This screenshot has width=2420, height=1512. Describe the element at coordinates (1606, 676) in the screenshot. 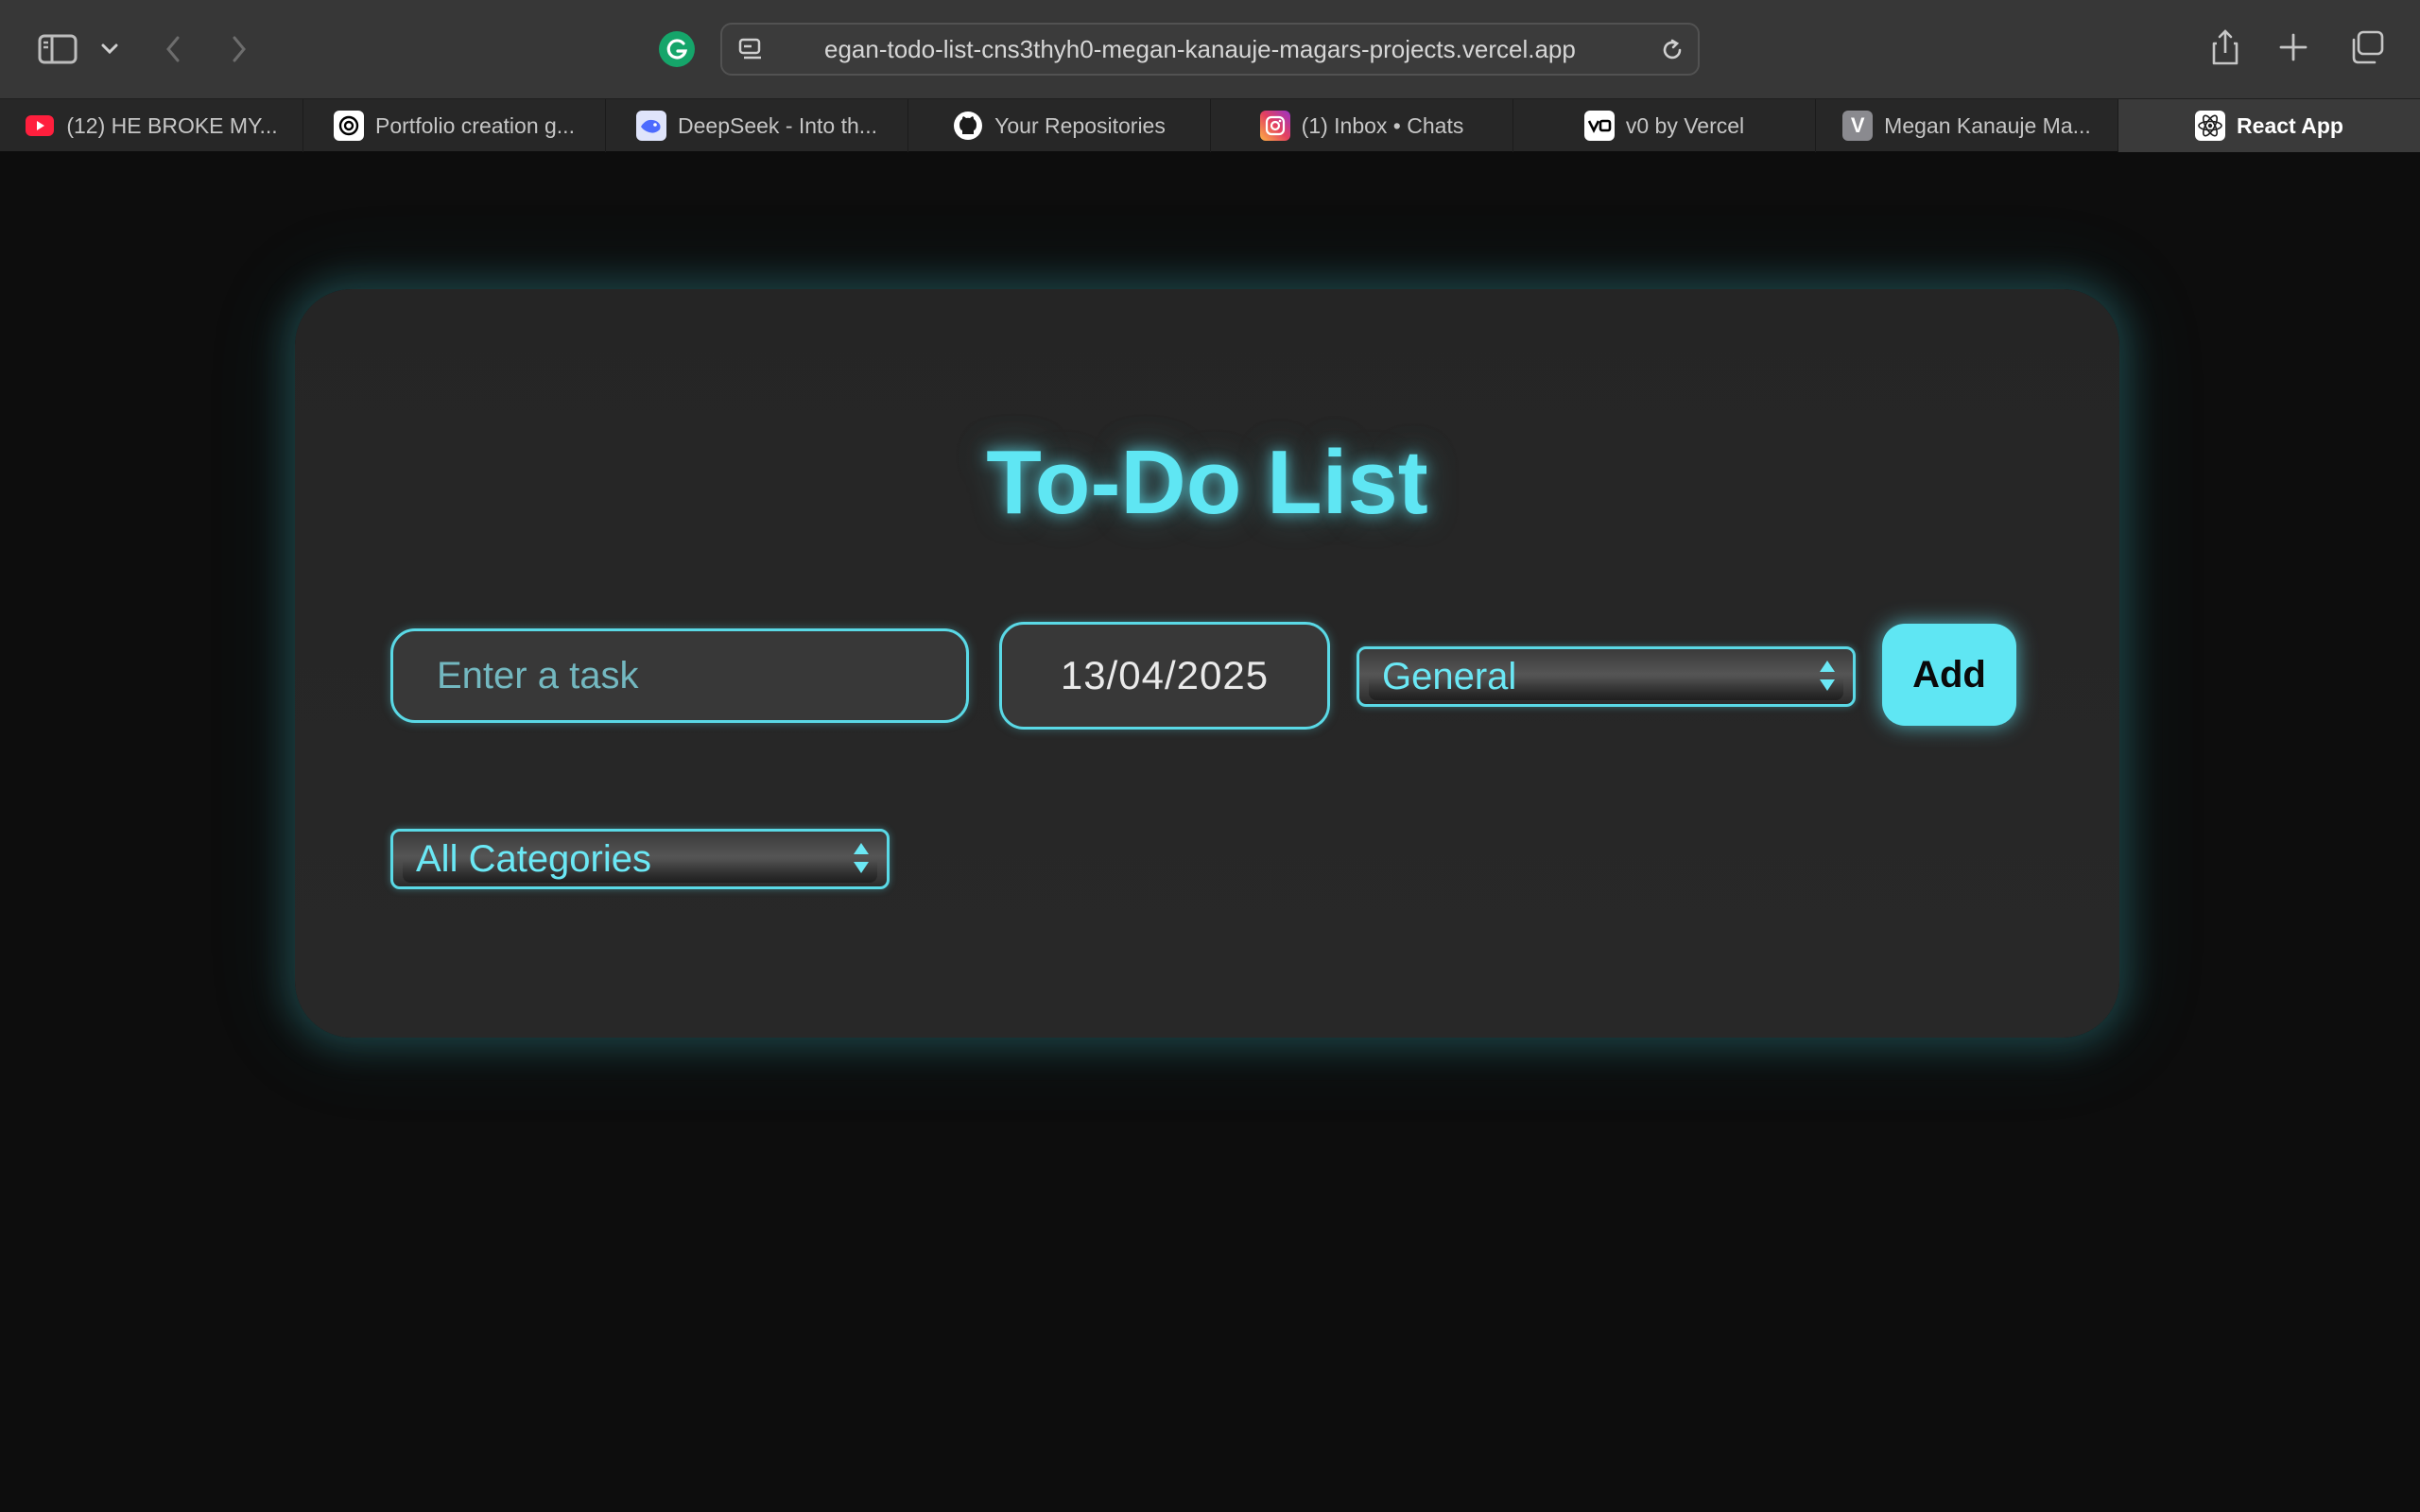

I see `category-select: General` at that location.